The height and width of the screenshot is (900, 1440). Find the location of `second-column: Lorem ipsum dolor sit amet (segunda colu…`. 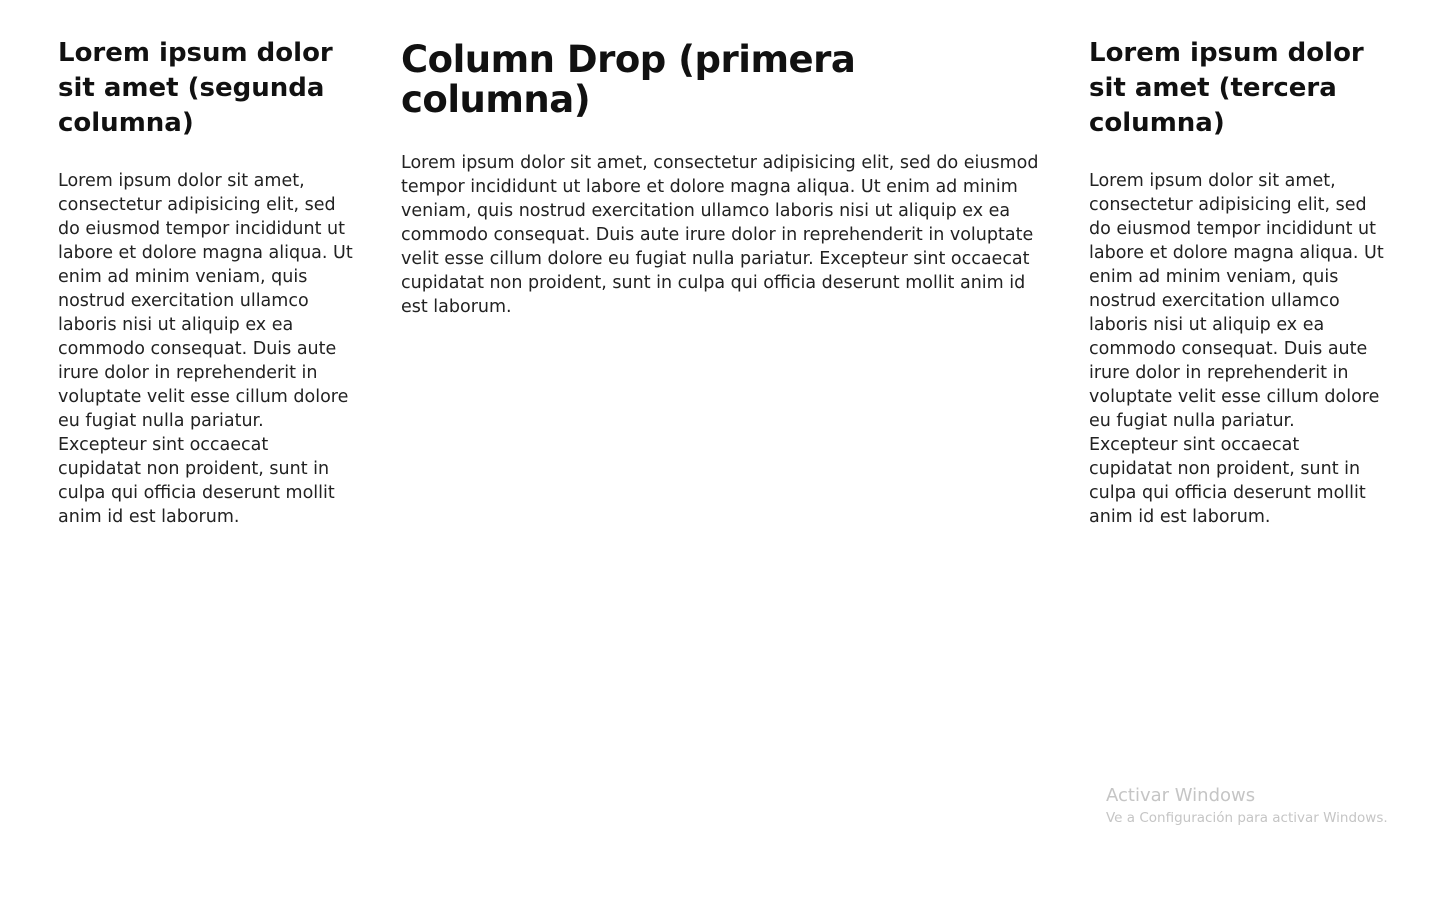

second-column: Lorem ipsum dolor sit amet (segunda colu… is located at coordinates (206, 264).